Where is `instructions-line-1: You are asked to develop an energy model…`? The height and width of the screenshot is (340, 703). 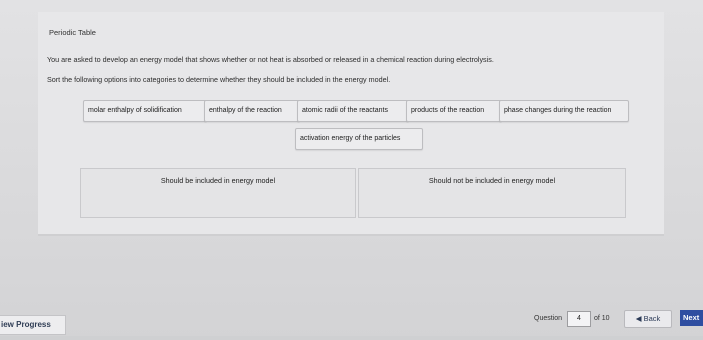 instructions-line-1: You are asked to develop an energy model… is located at coordinates (270, 59).